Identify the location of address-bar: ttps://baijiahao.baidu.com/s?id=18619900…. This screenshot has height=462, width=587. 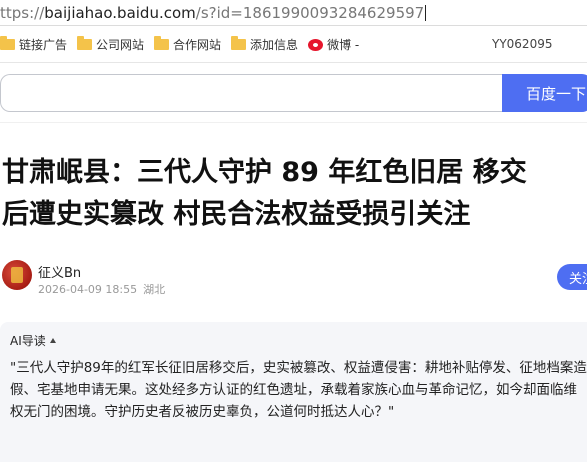
(293, 13).